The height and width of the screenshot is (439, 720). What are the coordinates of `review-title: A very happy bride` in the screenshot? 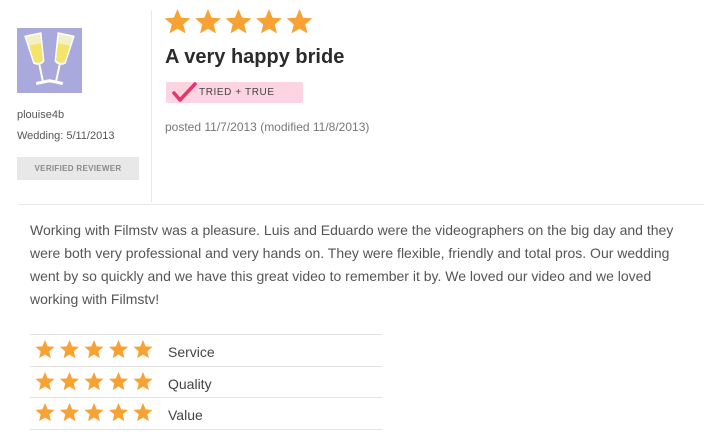 It's located at (255, 57).